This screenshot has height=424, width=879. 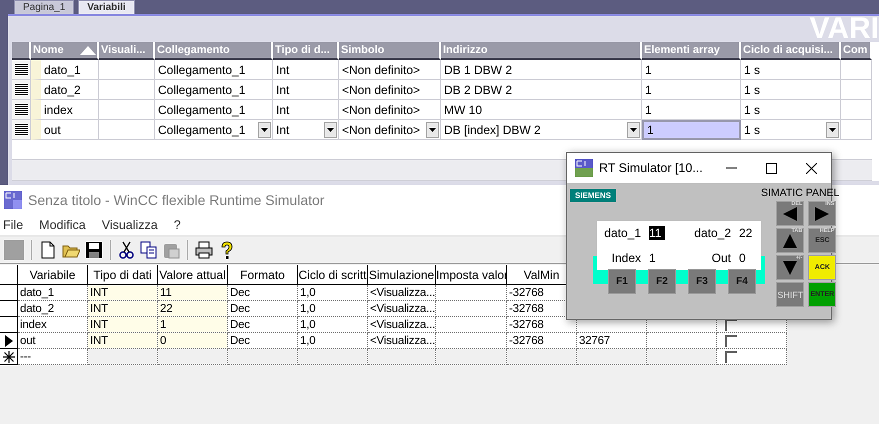 I want to click on menu-item: Visualizza, so click(x=130, y=225).